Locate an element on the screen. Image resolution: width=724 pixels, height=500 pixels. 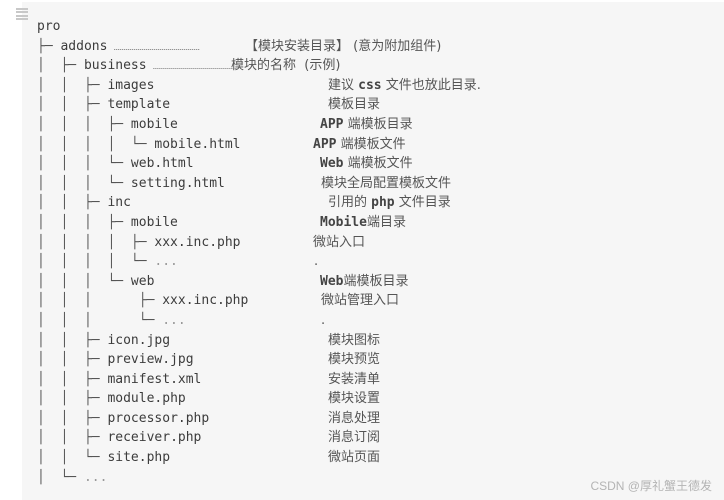
entry-description: 【模块安装目录】 (意为附加组件) is located at coordinates (343, 47).